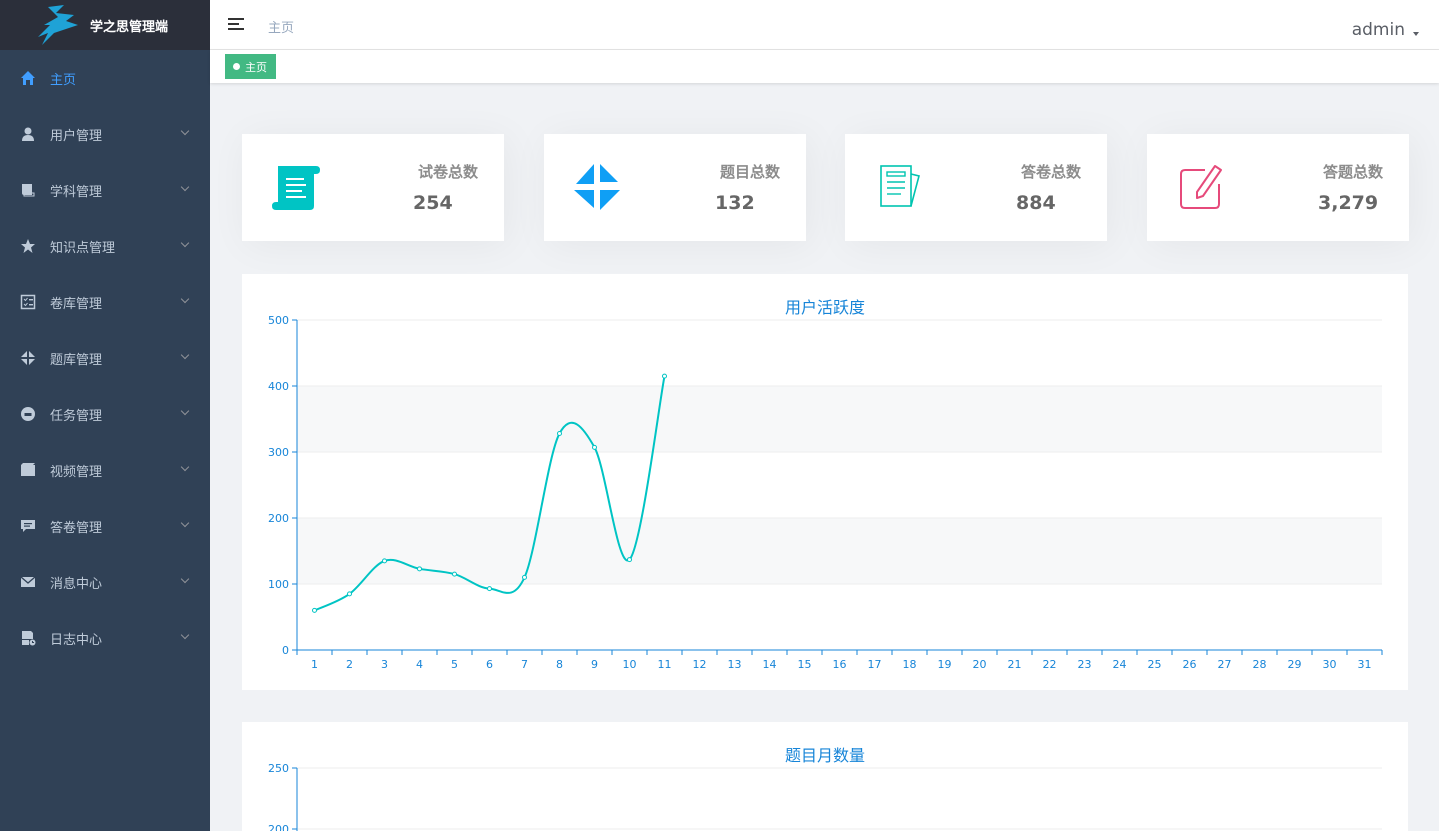 The width and height of the screenshot is (1439, 831). What do you see at coordinates (980, 664) in the screenshot?
I see `x-tick-label: 20` at bounding box center [980, 664].